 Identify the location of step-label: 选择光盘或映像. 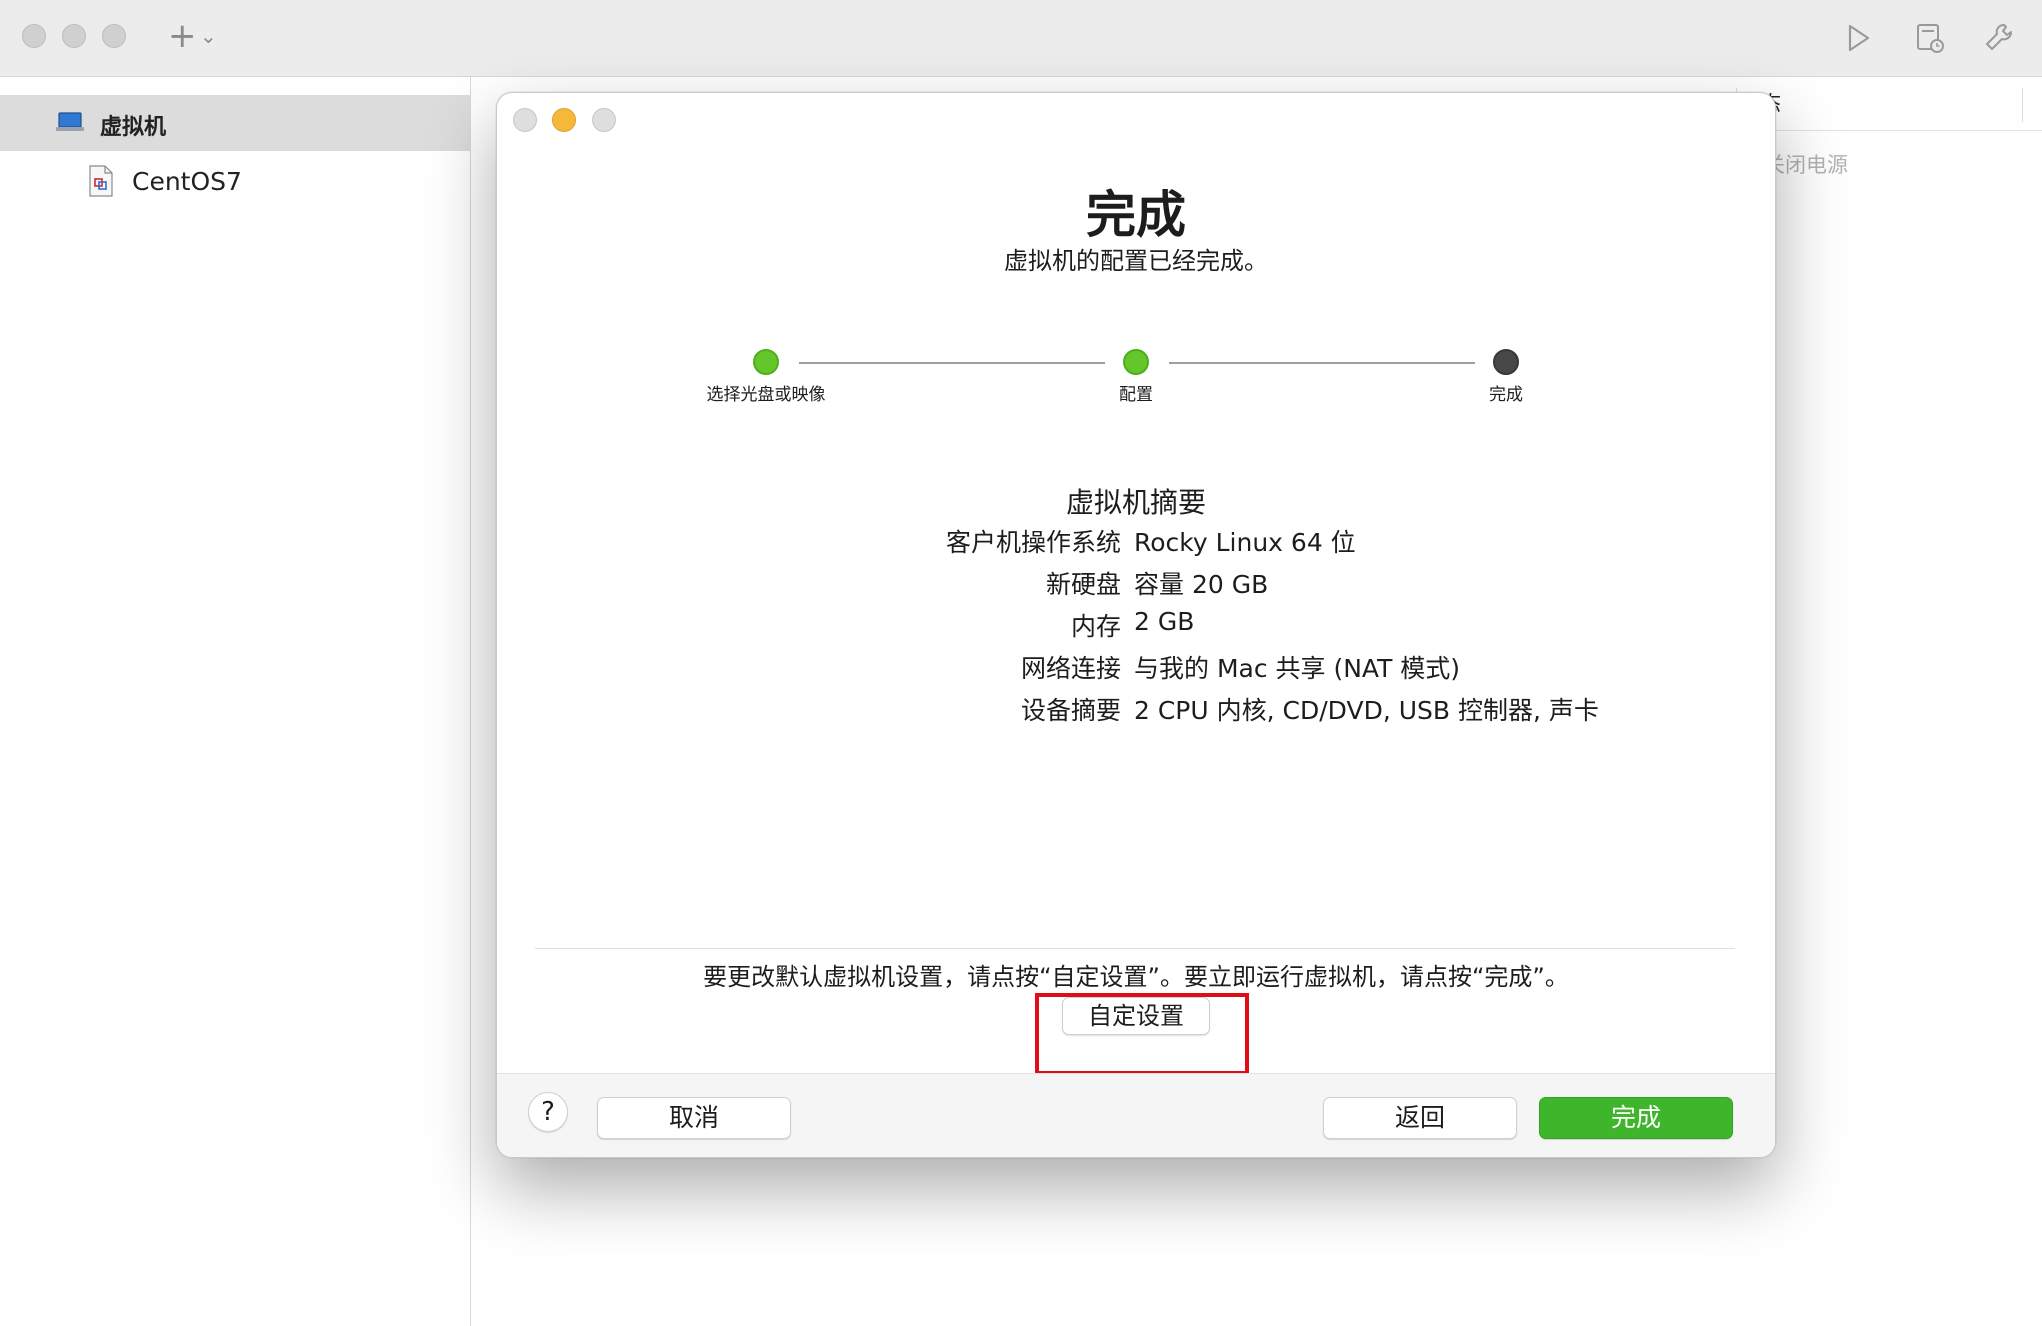
(766, 395).